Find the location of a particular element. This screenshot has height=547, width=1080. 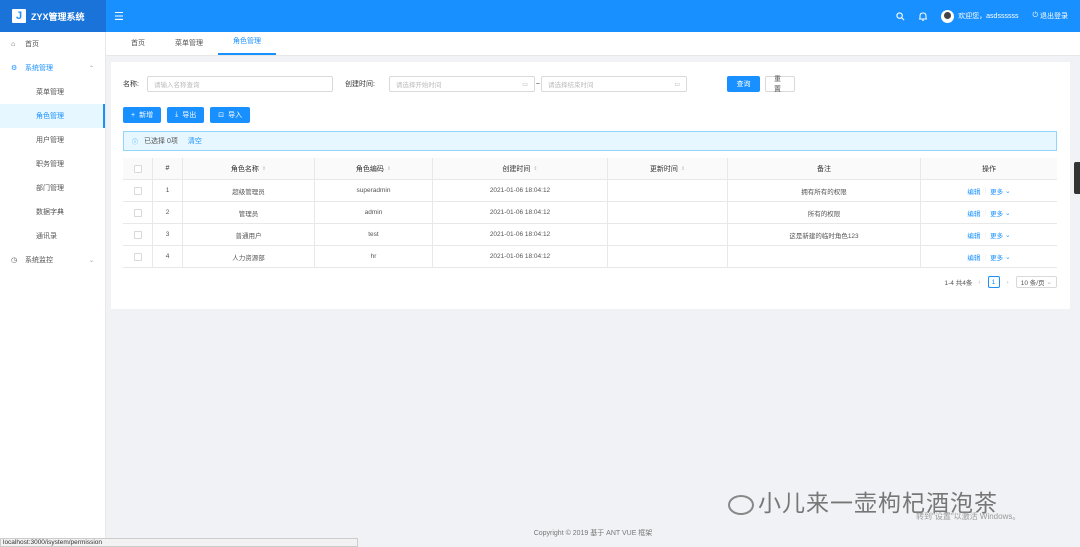

cell-remark: 拥有所有的权限 is located at coordinates (824, 190).